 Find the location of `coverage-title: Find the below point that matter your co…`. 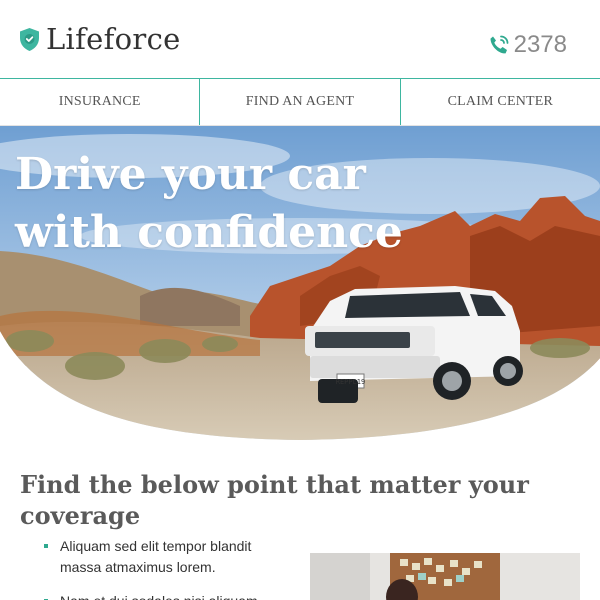

coverage-title: Find the below point that matter your co… is located at coordinates (274, 500).